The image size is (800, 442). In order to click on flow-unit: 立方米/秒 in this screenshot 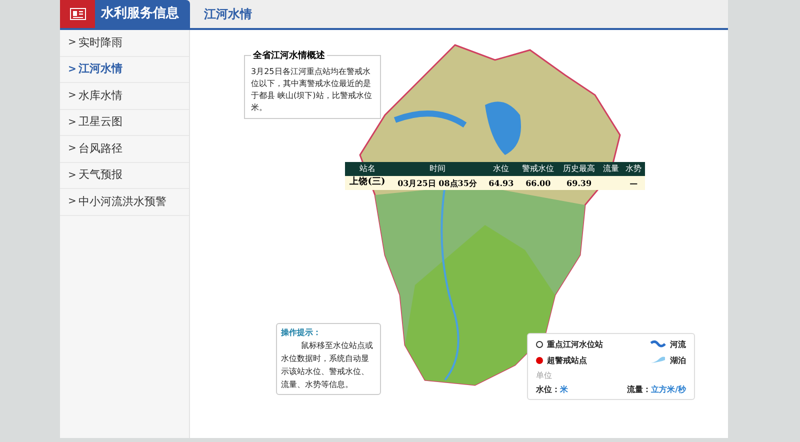, I will do `click(668, 389)`.